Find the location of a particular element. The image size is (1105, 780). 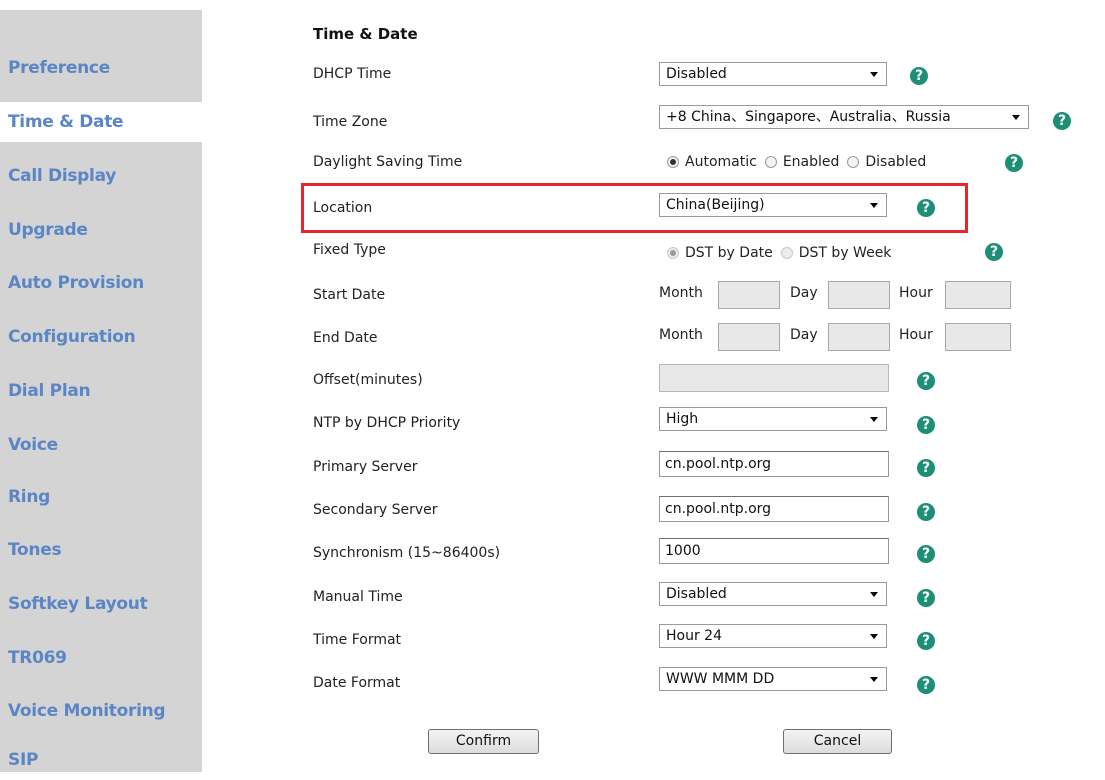

fixed-type-radio-group: DST by Date DST by Week is located at coordinates (783, 253).